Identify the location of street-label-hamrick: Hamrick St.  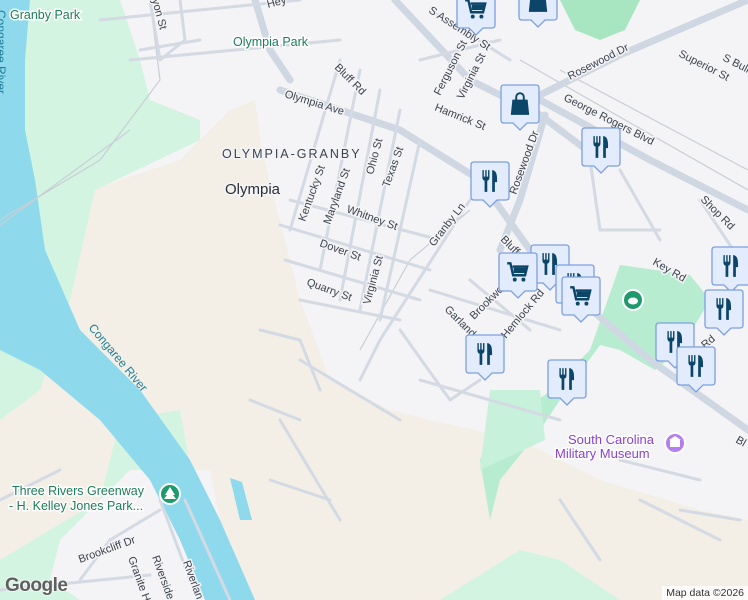
(460, 117).